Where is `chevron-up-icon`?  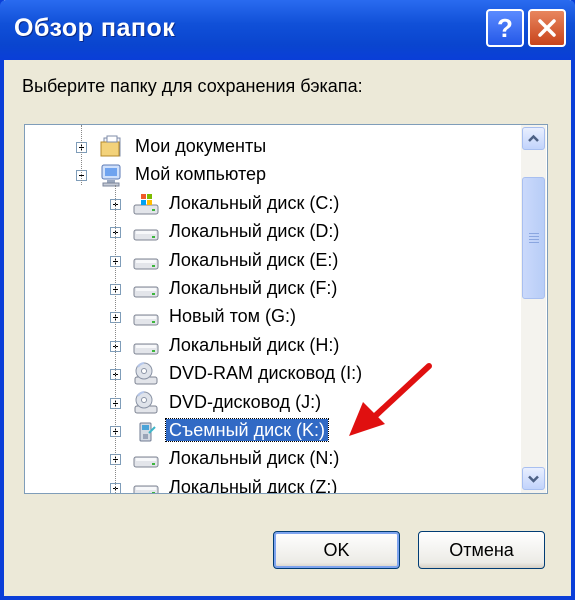
chevron-up-icon is located at coordinates (533, 138).